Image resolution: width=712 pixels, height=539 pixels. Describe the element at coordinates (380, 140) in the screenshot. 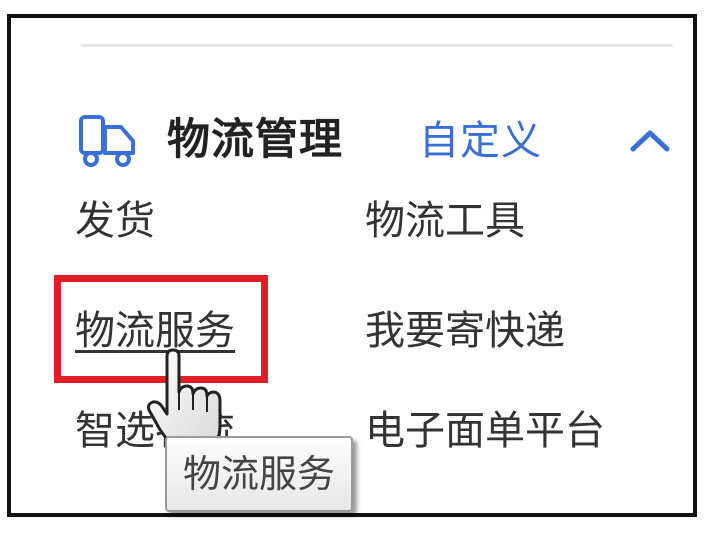

I see `logistics-section-header: 物流管理 自定义` at that location.